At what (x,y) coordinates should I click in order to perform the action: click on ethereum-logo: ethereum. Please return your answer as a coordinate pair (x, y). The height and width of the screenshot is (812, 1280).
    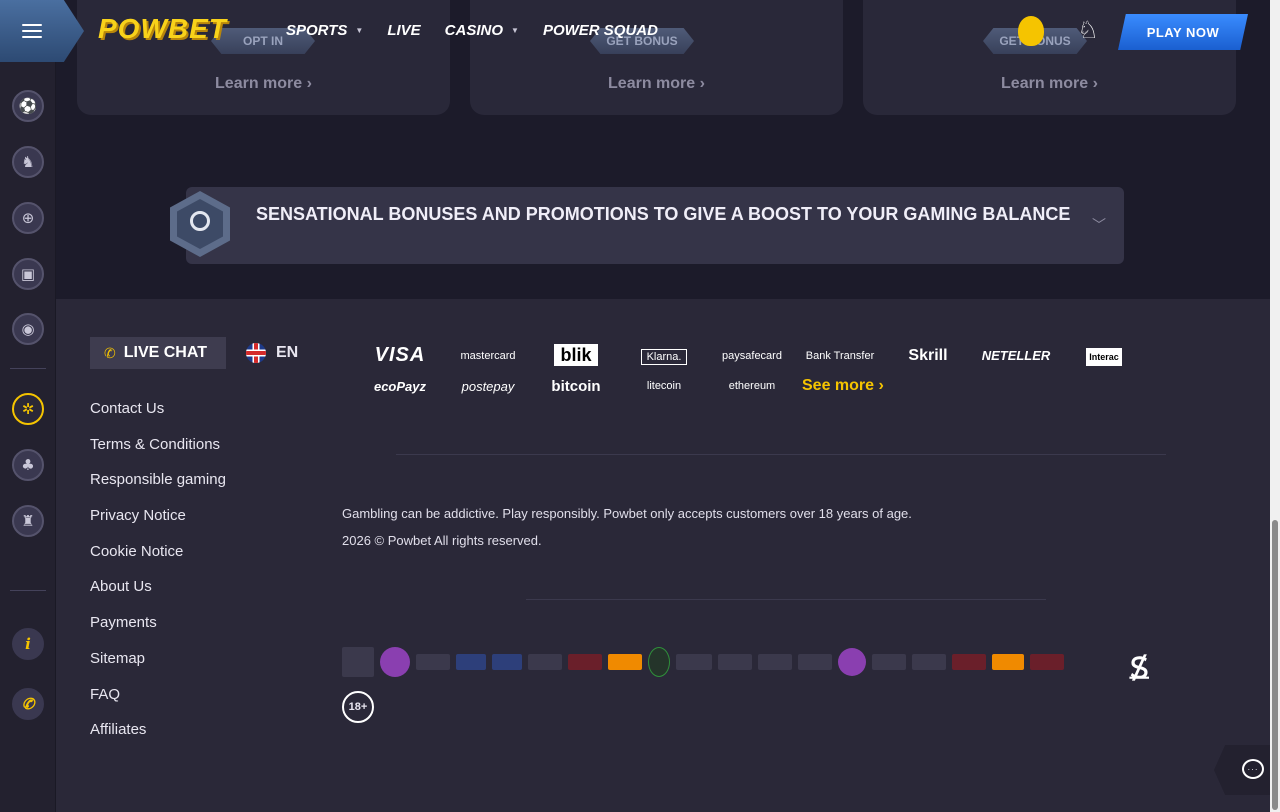
    Looking at the image, I should click on (752, 386).